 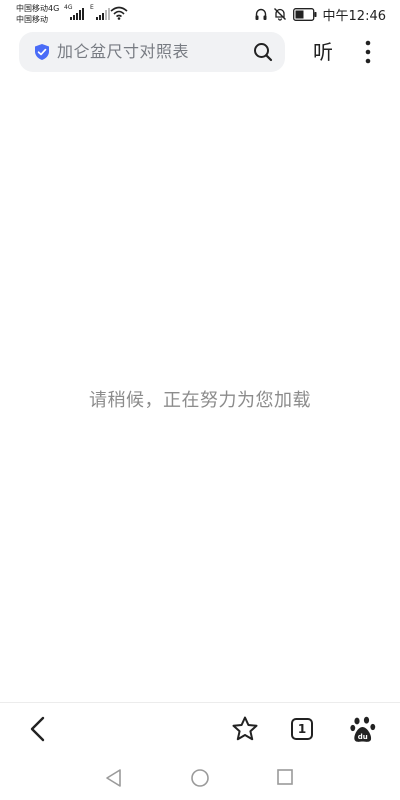 I want to click on signal-2-tag: E, so click(x=92, y=7).